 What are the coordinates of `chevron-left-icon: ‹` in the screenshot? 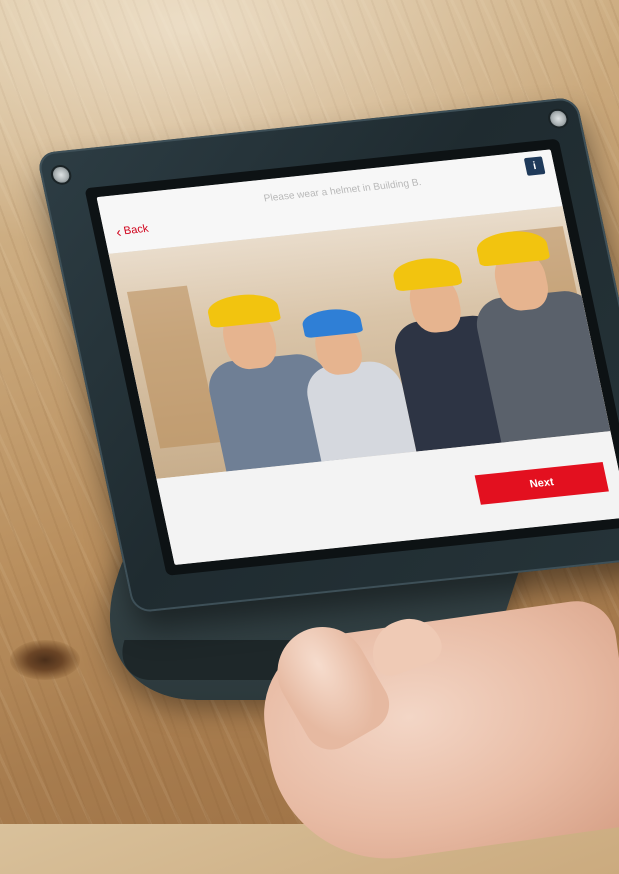 It's located at (118, 231).